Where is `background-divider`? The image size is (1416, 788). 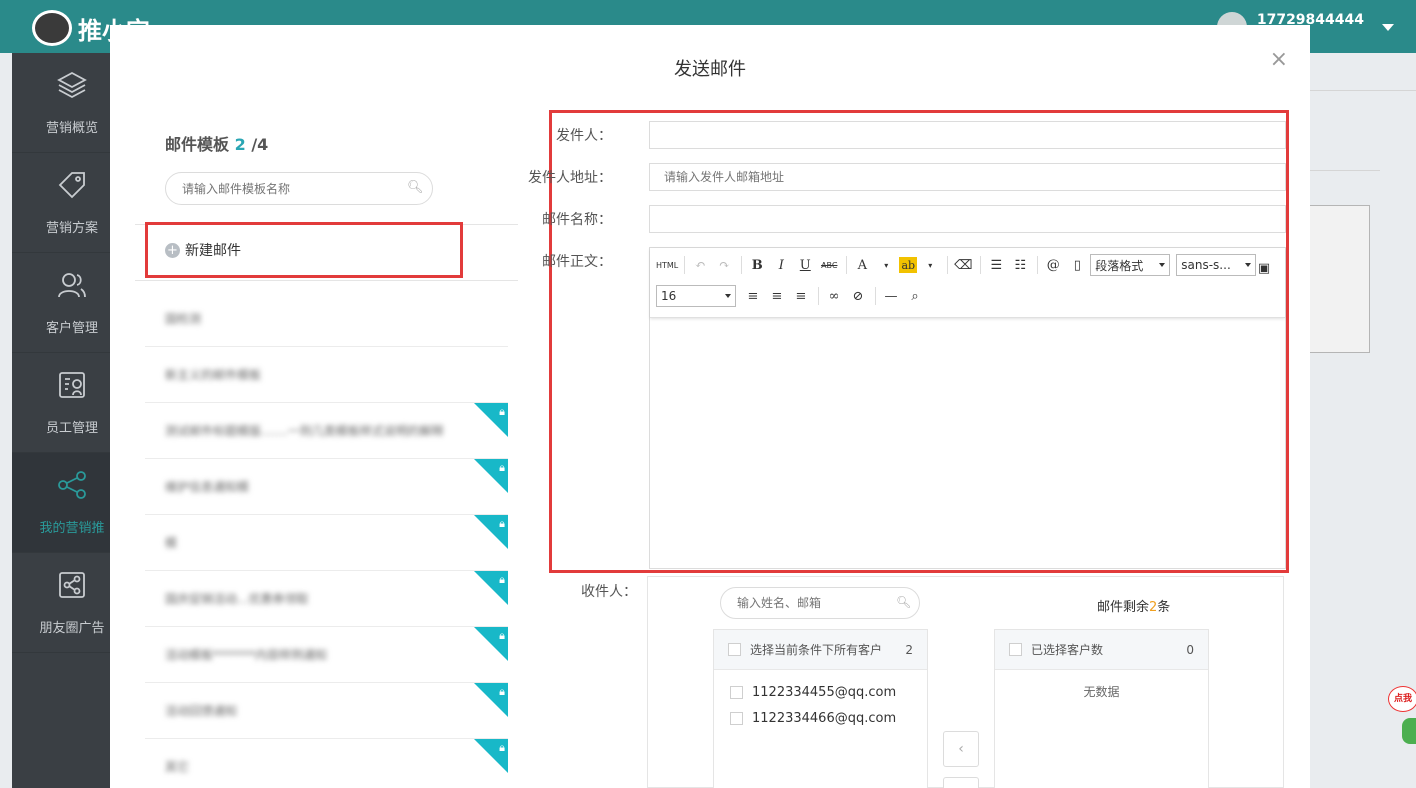 background-divider is located at coordinates (1363, 90).